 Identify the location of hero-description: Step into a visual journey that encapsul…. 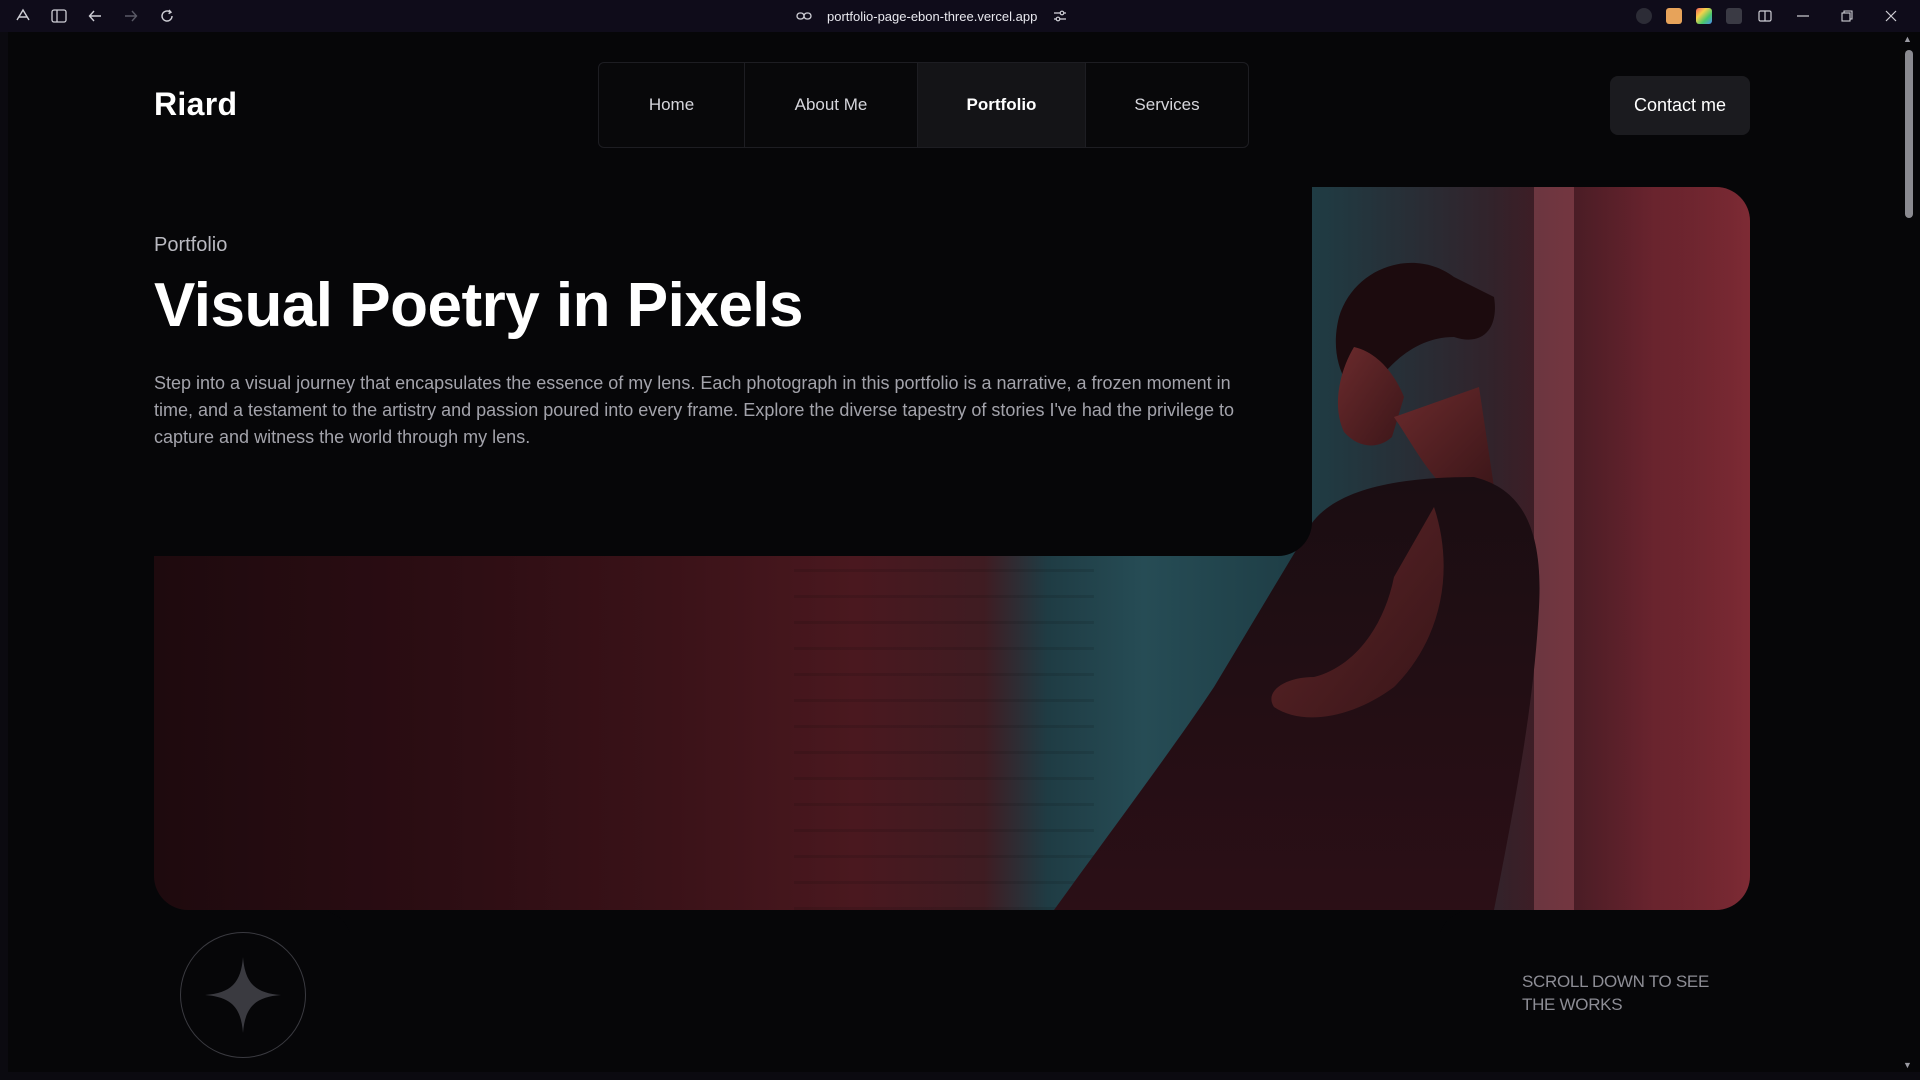
(694, 410).